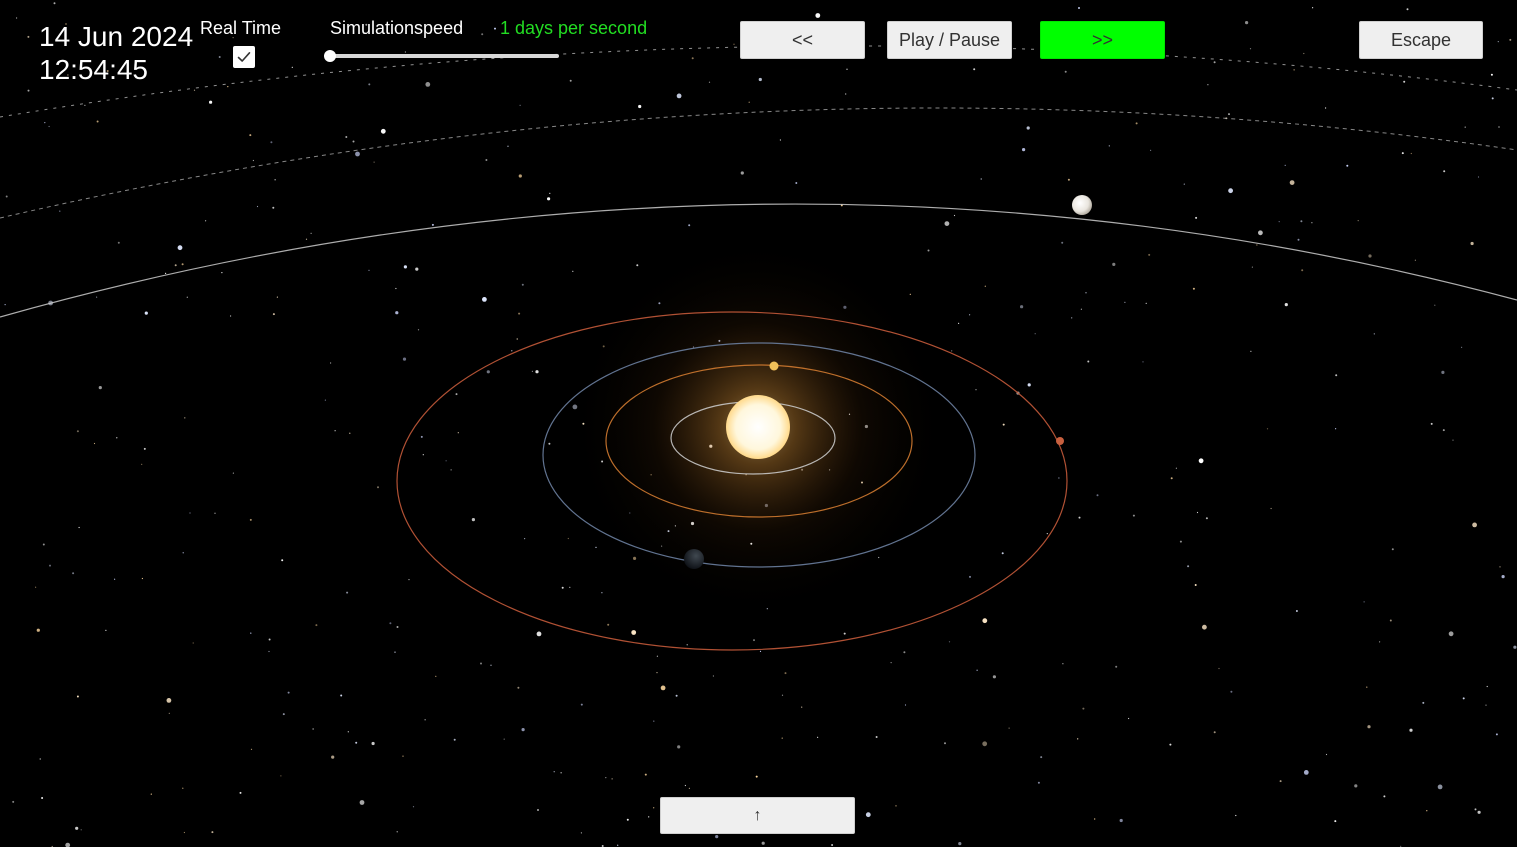  I want to click on realtime-checkbox, so click(244, 57).